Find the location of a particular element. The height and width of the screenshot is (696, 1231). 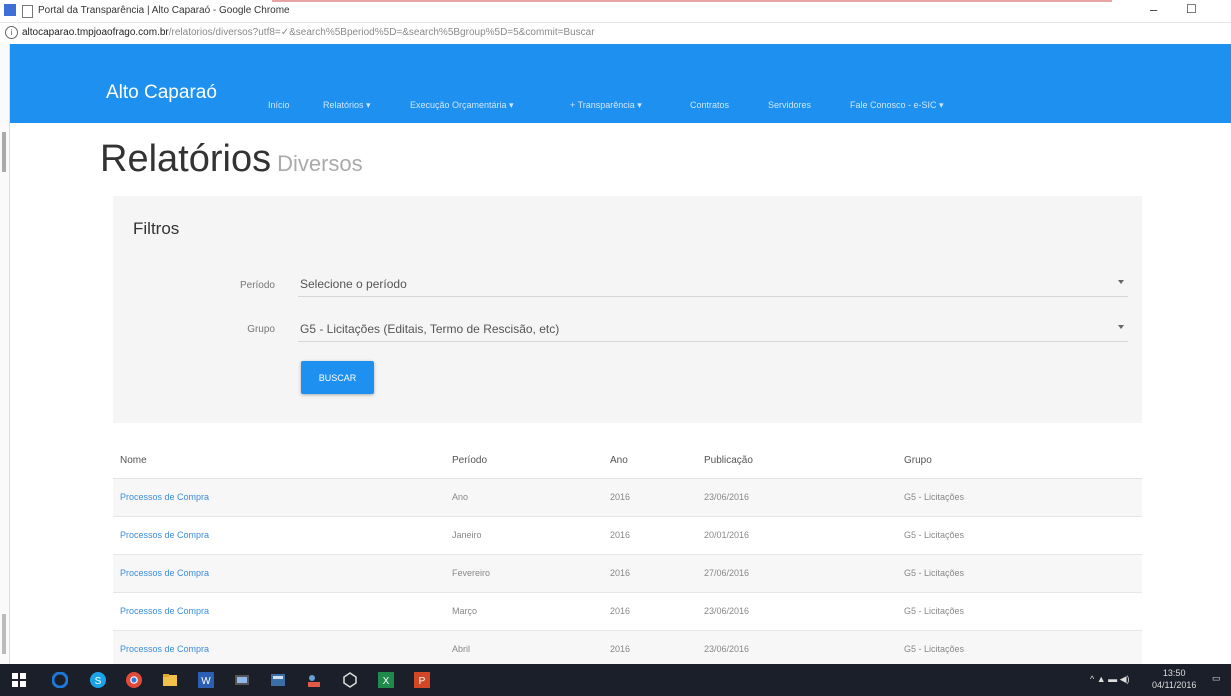

nav-item-contratos: Contratos is located at coordinates (709, 105).